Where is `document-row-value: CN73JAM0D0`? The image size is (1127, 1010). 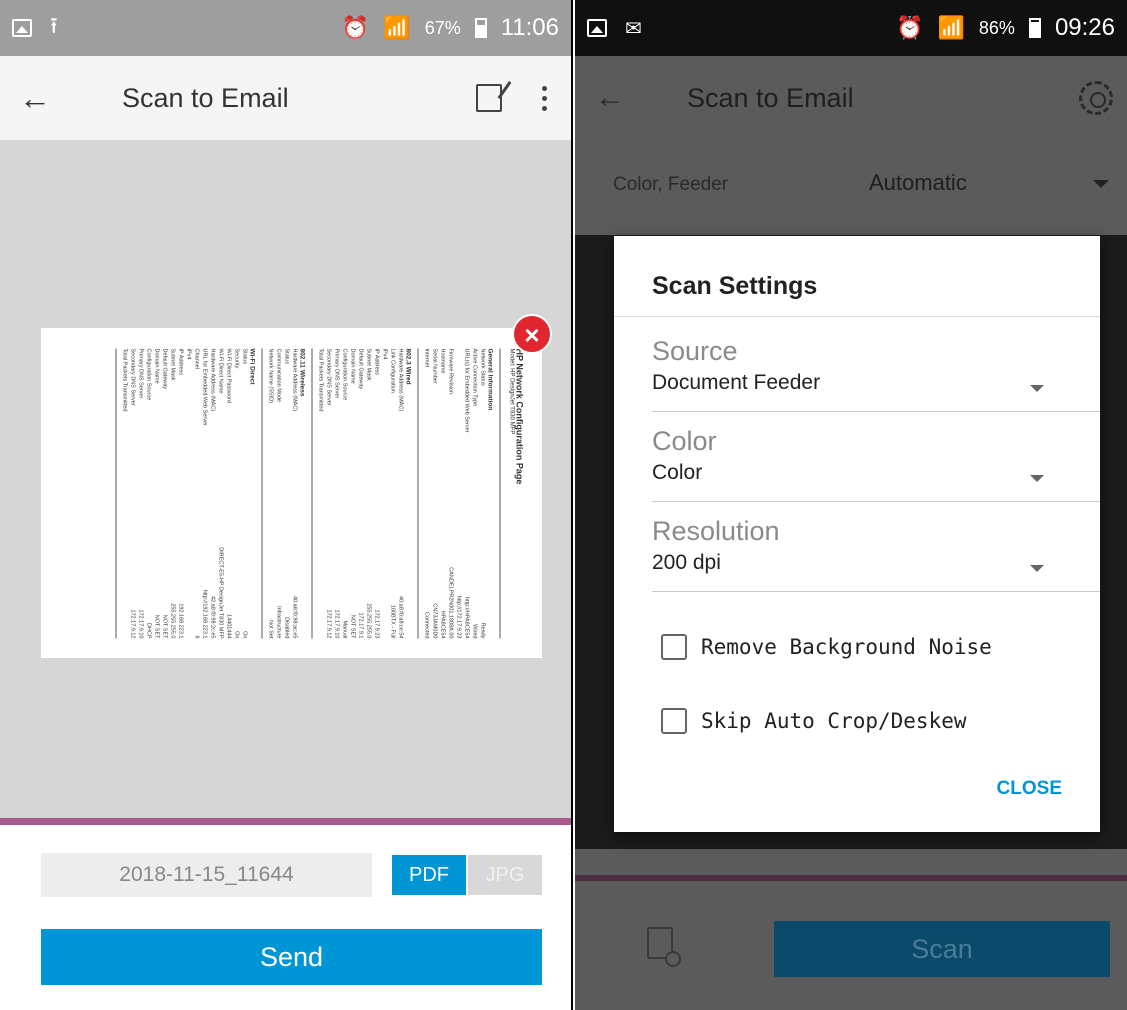 document-row-value: CN73JAM0D0 is located at coordinates (434, 621).